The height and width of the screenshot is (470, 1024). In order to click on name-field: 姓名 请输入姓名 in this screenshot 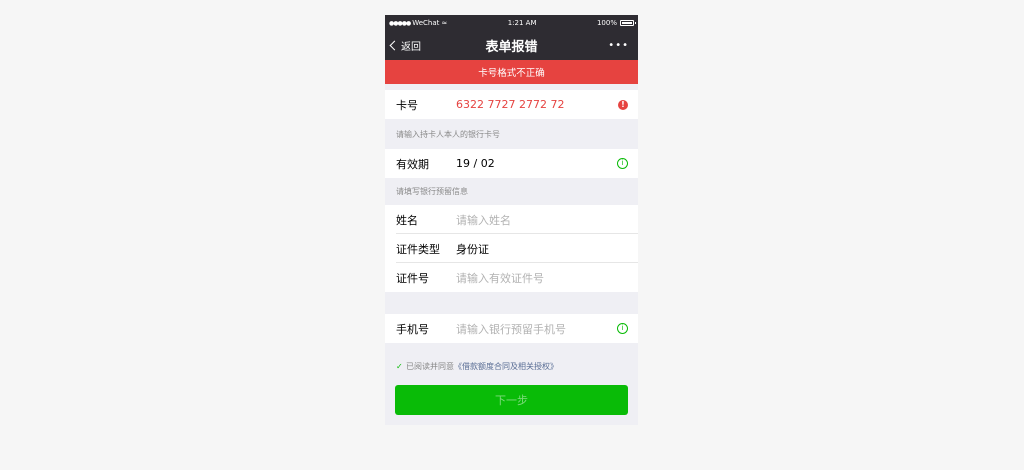, I will do `click(511, 219)`.